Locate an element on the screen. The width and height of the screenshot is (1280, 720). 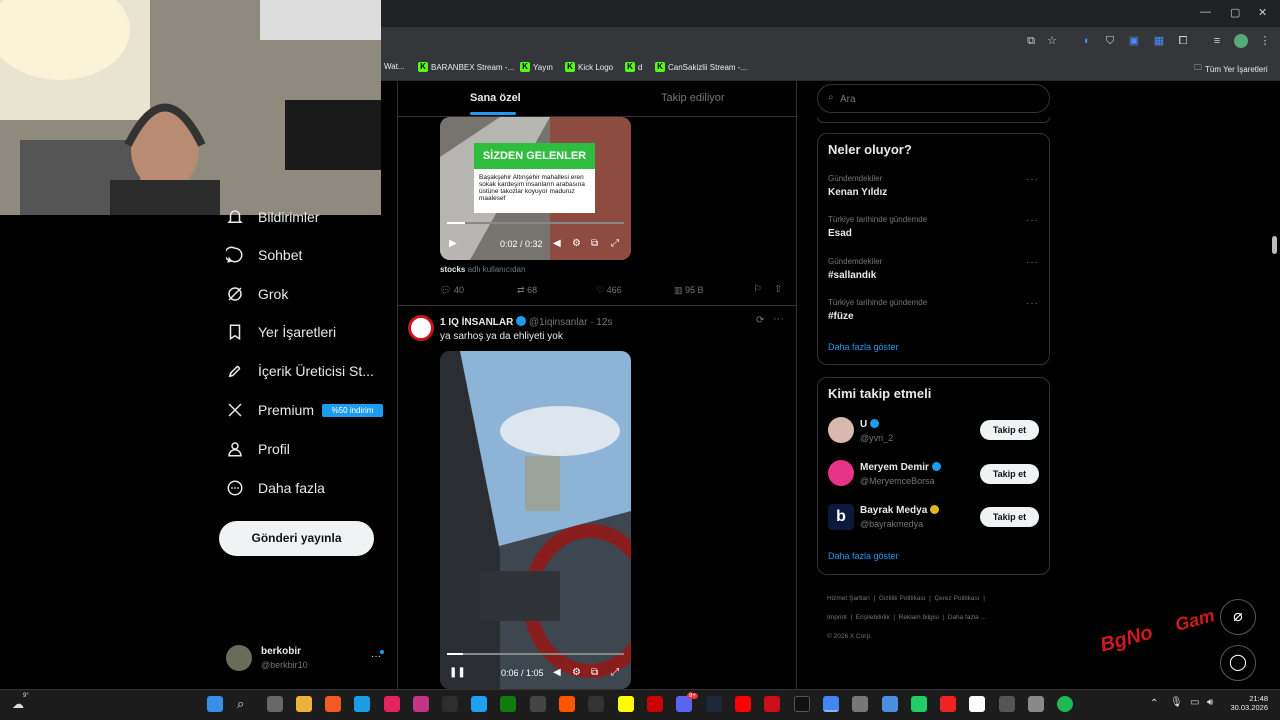
views-button: ▥ 95 B is located at coordinates (689, 290).